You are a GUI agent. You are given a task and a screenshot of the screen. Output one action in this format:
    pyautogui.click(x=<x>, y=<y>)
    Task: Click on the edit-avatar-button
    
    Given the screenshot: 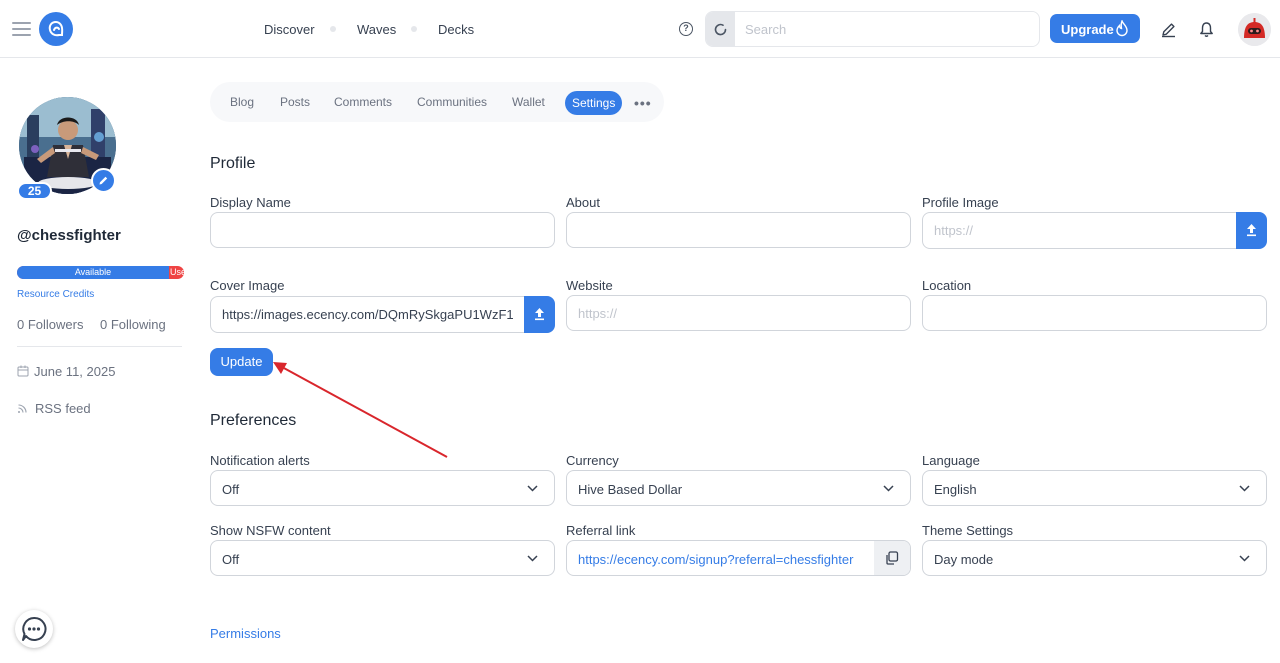 What is the action you would take?
    pyautogui.click(x=103, y=180)
    